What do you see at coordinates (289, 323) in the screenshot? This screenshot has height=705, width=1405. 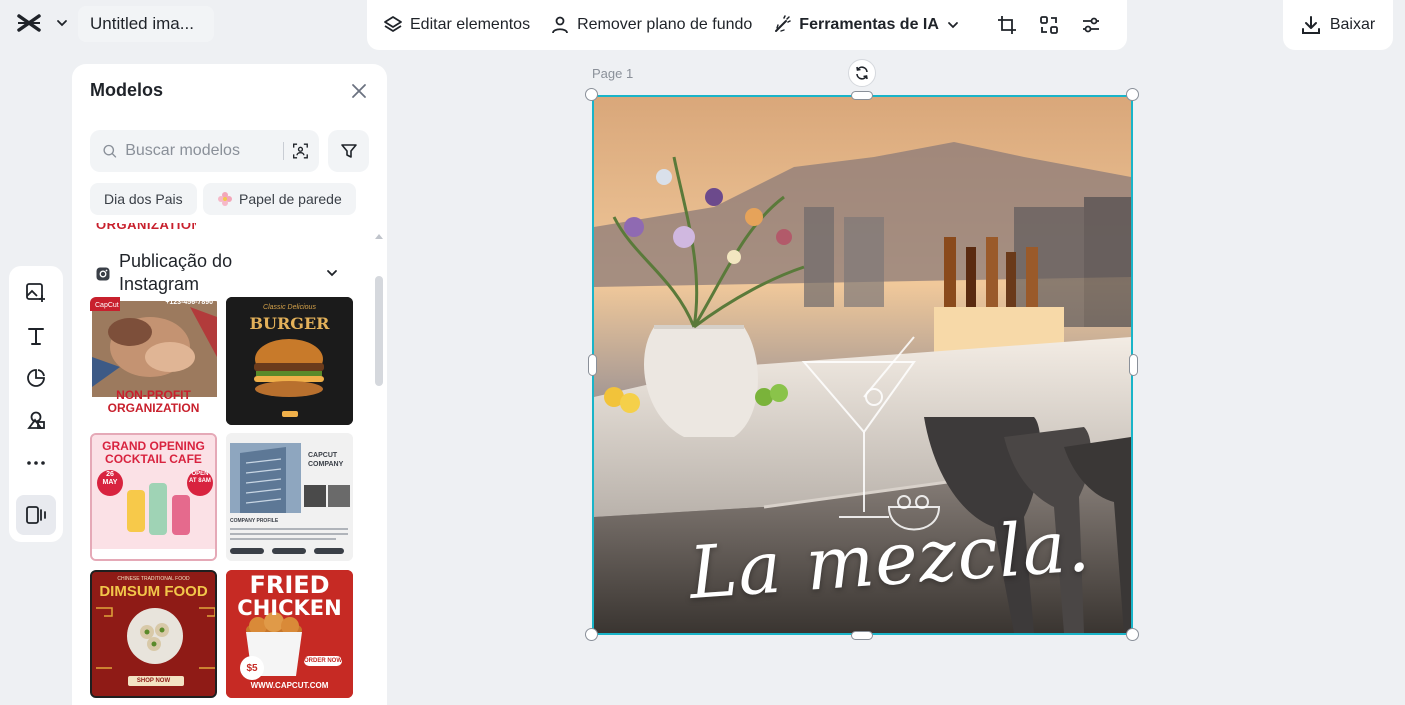 I see `template-title: BURGER` at bounding box center [289, 323].